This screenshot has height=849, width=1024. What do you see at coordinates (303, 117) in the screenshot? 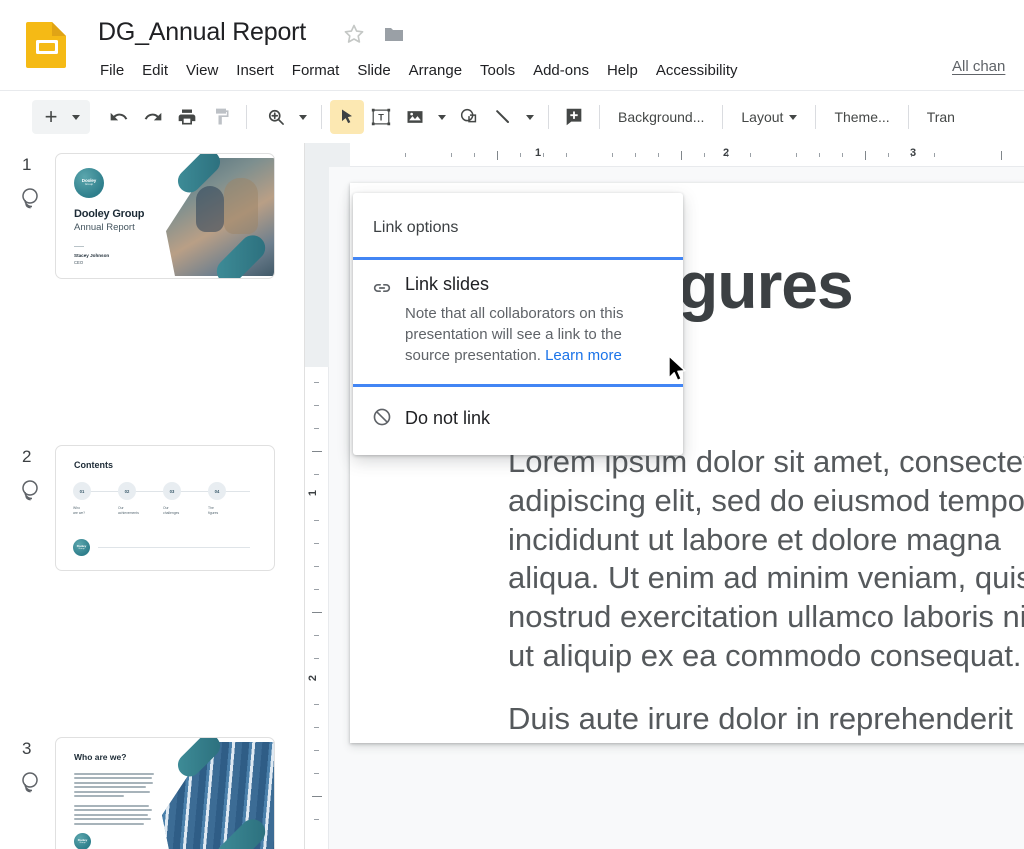
I see `zoom-chevron-down-icon` at bounding box center [303, 117].